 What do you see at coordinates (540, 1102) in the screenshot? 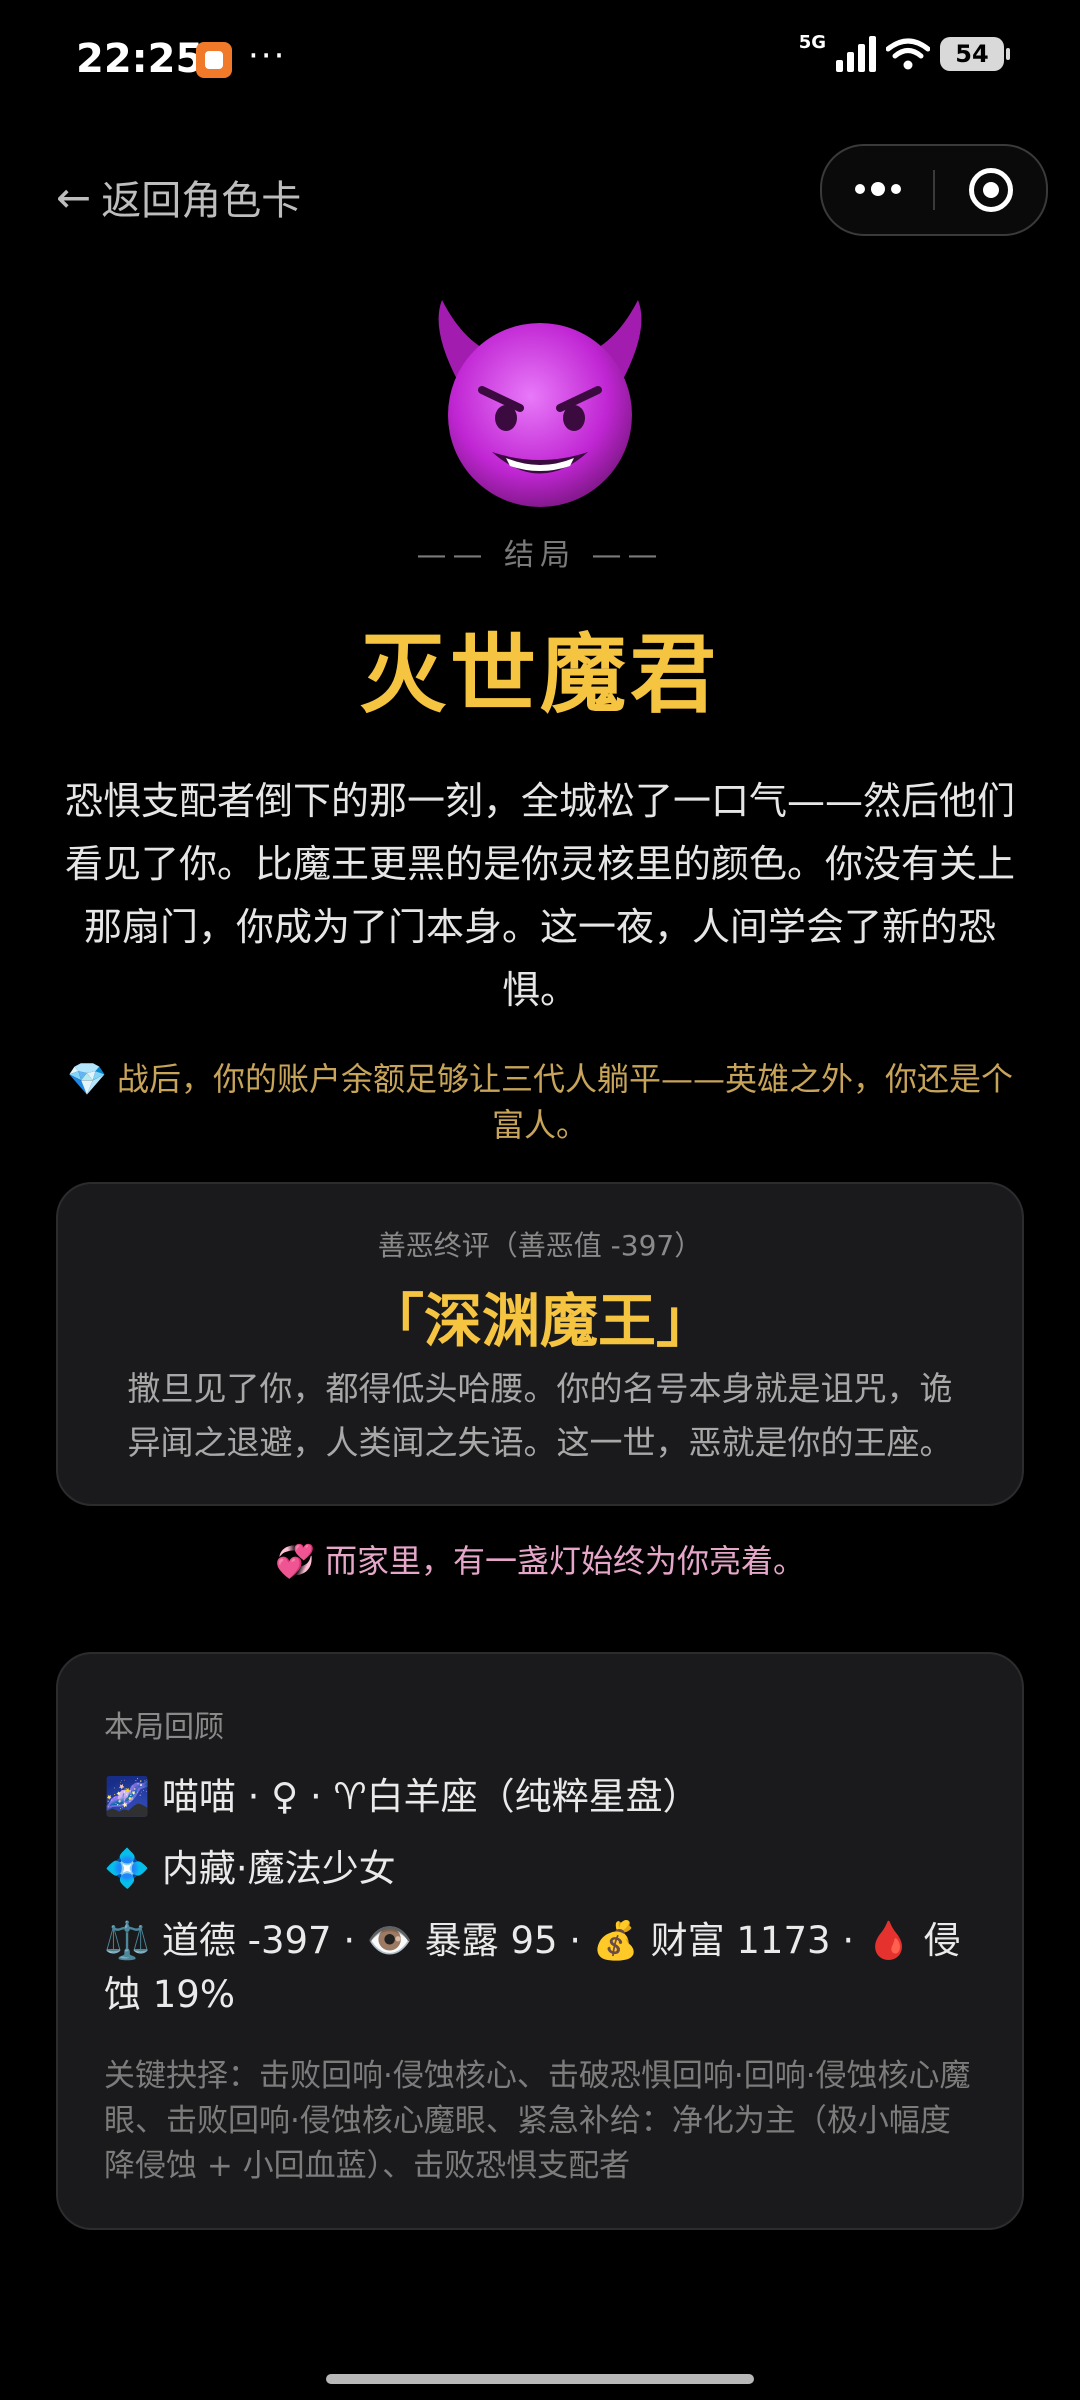
I see `wealth-note: 💎 战后，你的账户余额足够让三代人躺平——英雄之外，你还是个富人。` at bounding box center [540, 1102].